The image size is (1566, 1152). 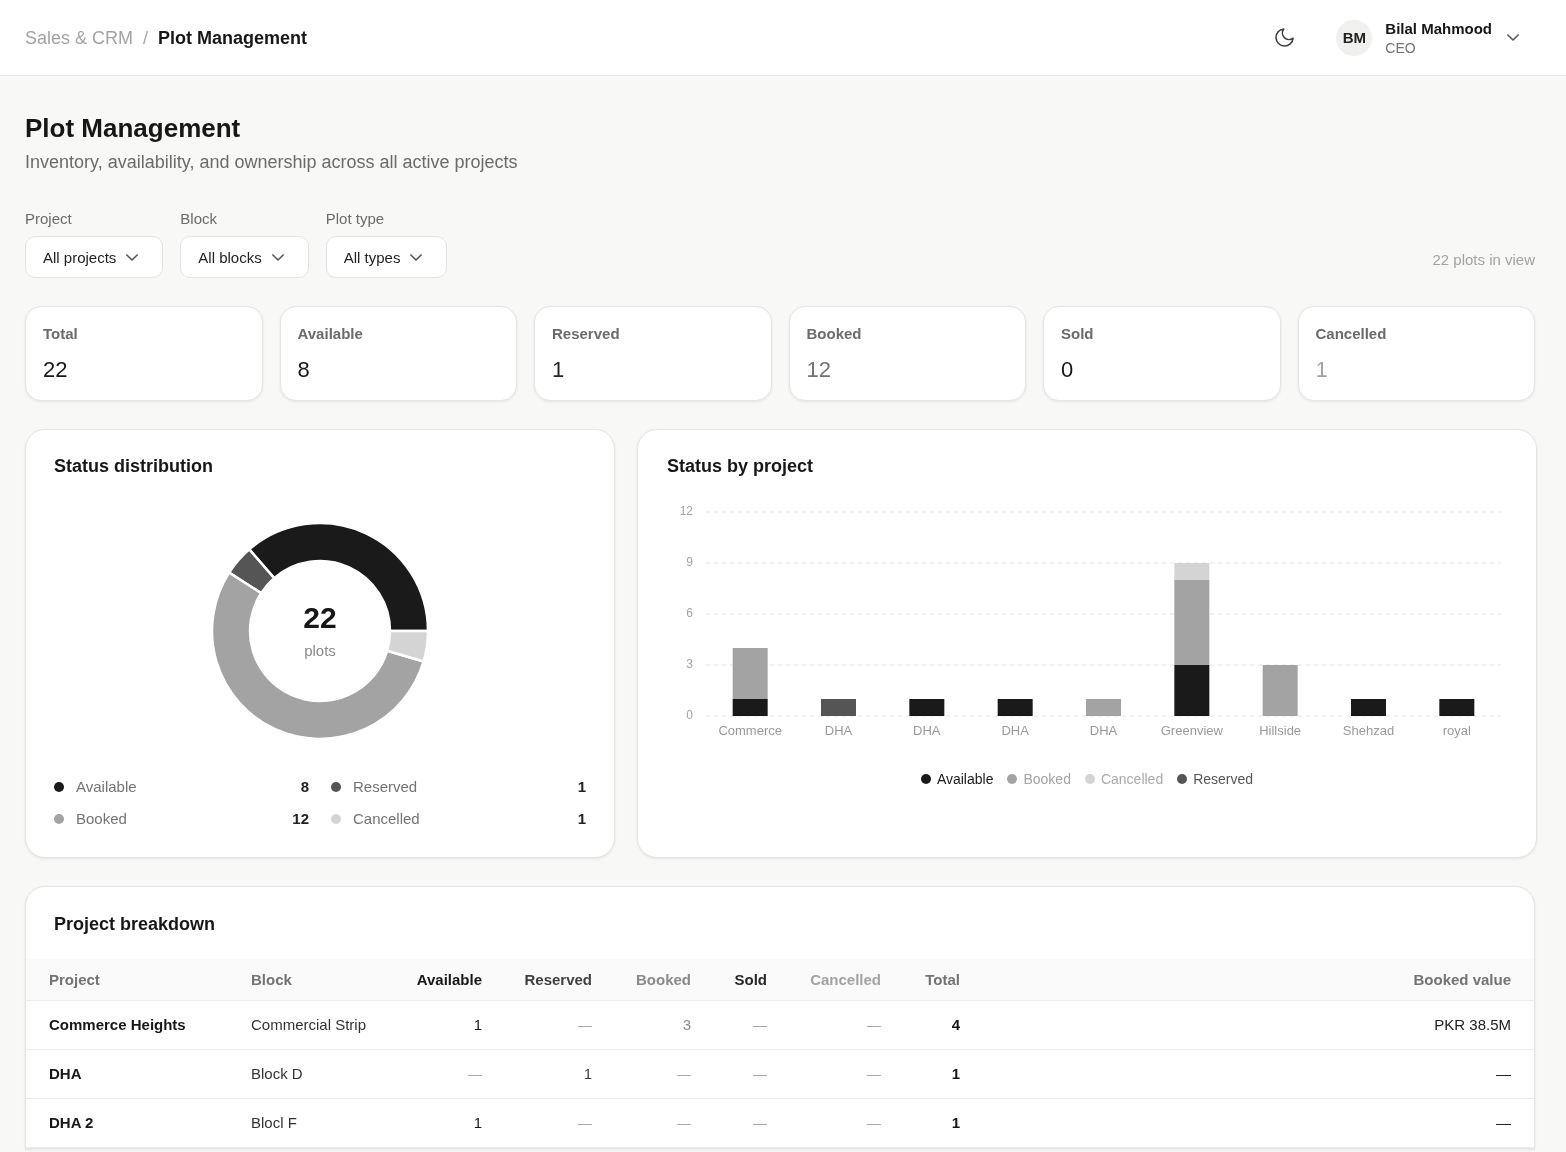 What do you see at coordinates (1368, 731) in the screenshot?
I see `axis-category-label: Shehzad` at bounding box center [1368, 731].